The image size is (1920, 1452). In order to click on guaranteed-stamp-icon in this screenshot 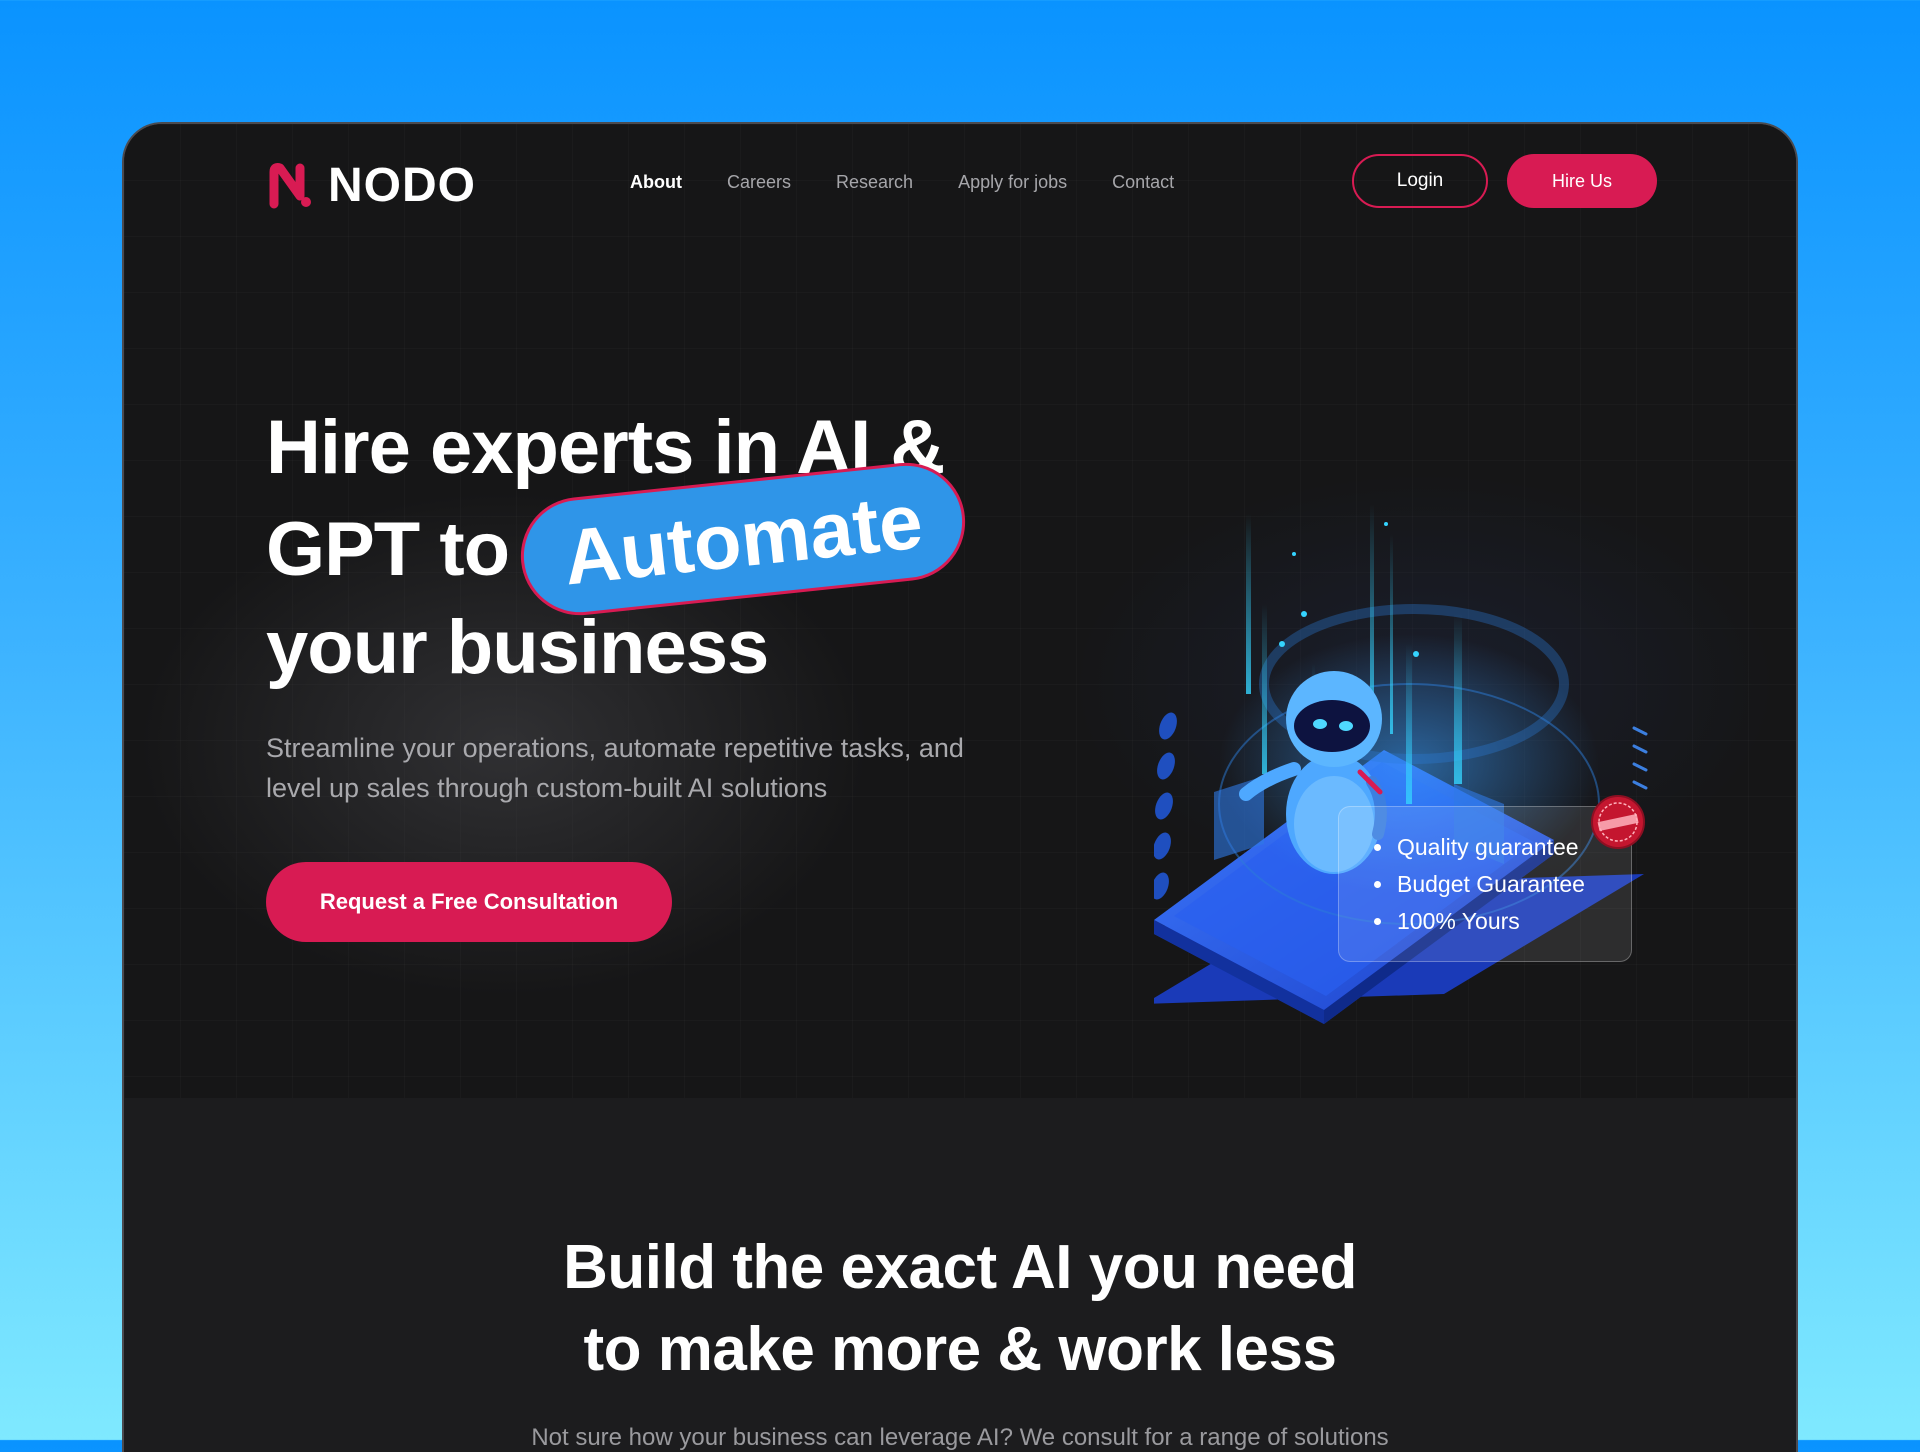, I will do `click(1618, 822)`.